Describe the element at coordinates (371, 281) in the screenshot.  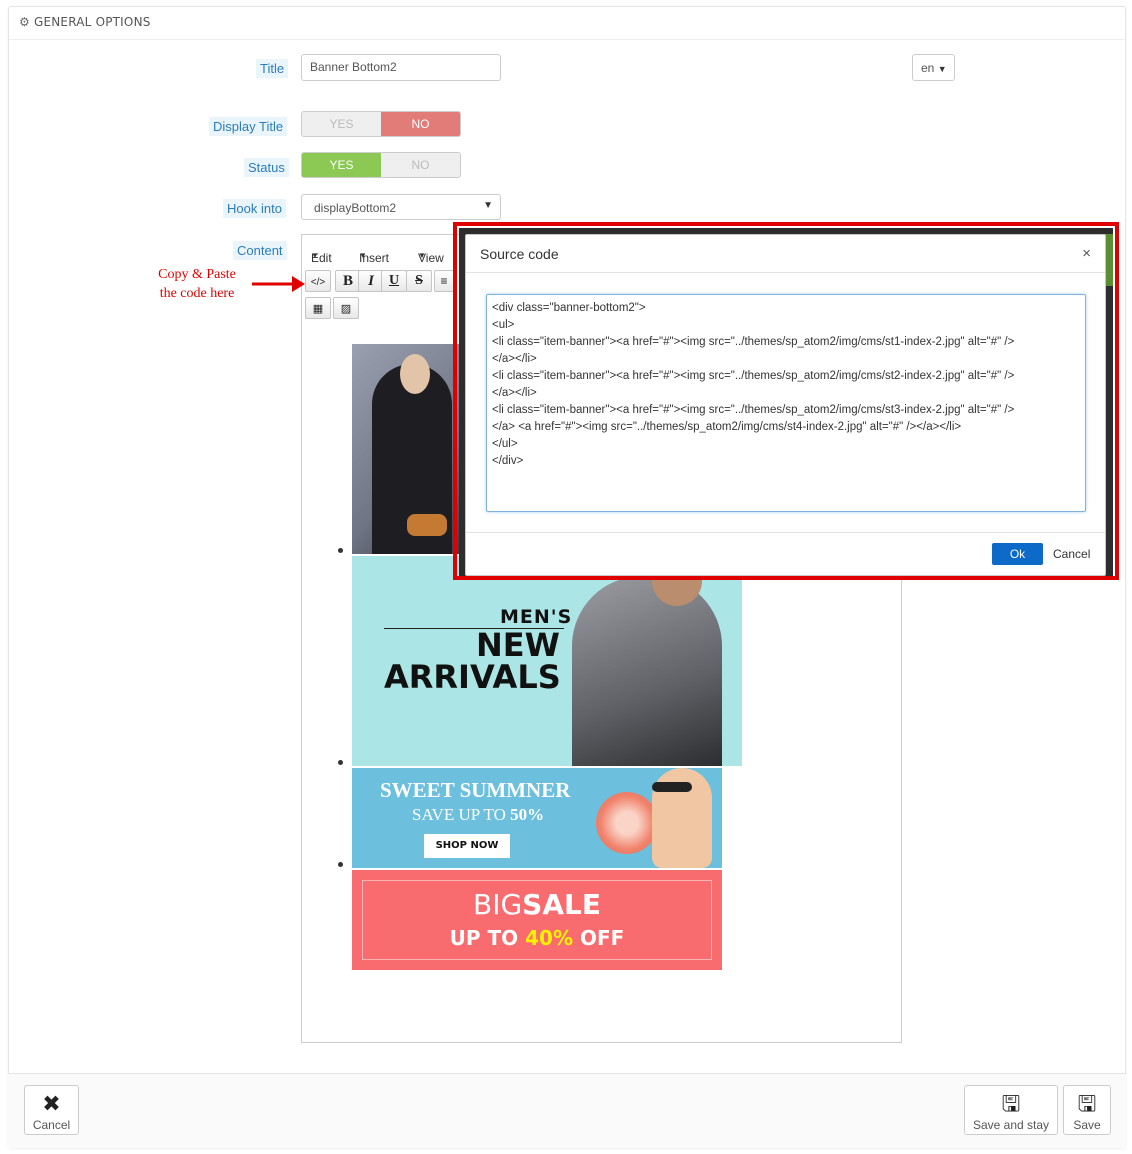
I see `italic-icon: I` at that location.